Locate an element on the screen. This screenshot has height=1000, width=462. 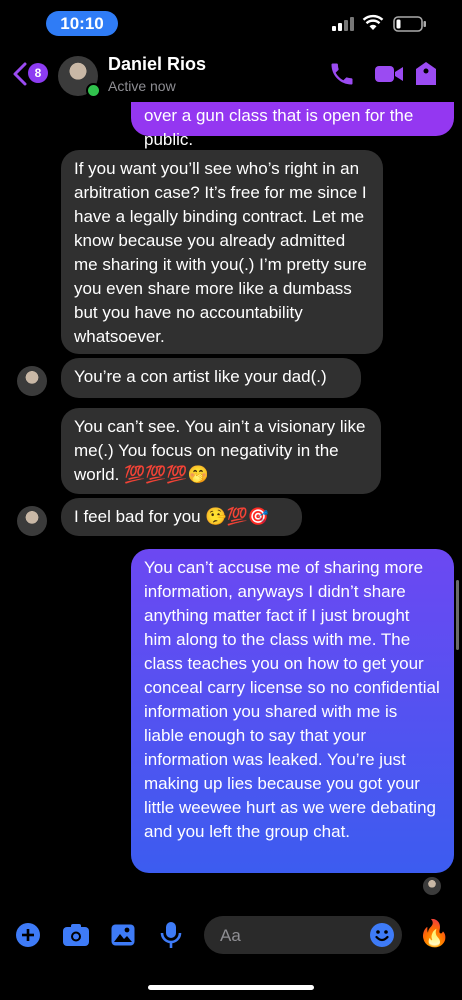
online-indicator is located at coordinates (93, 90).